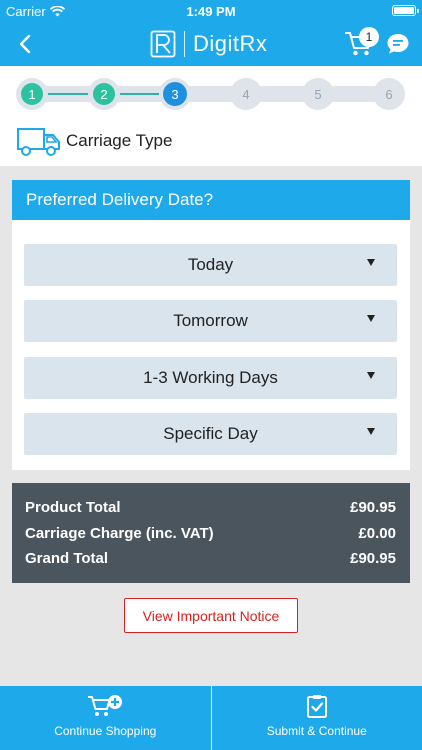 The image size is (422, 750). I want to click on cart-add-icon, so click(105, 705).